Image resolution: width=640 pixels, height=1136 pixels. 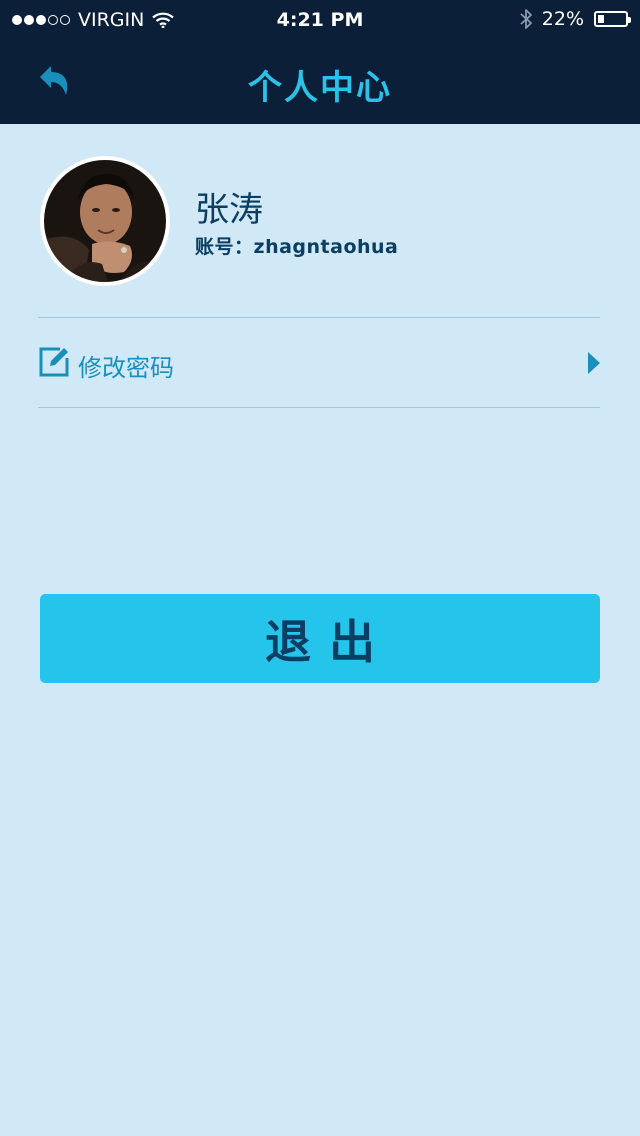 What do you see at coordinates (54, 362) in the screenshot?
I see `edit-icon` at bounding box center [54, 362].